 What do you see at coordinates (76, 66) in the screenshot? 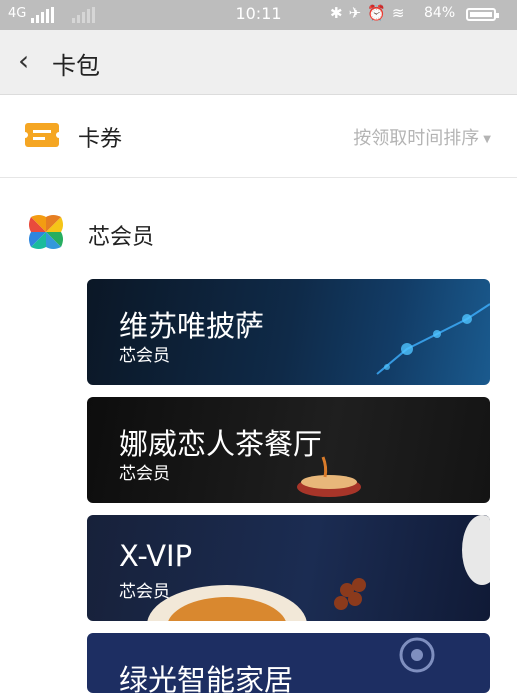
I see `page-title: 卡包` at bounding box center [76, 66].